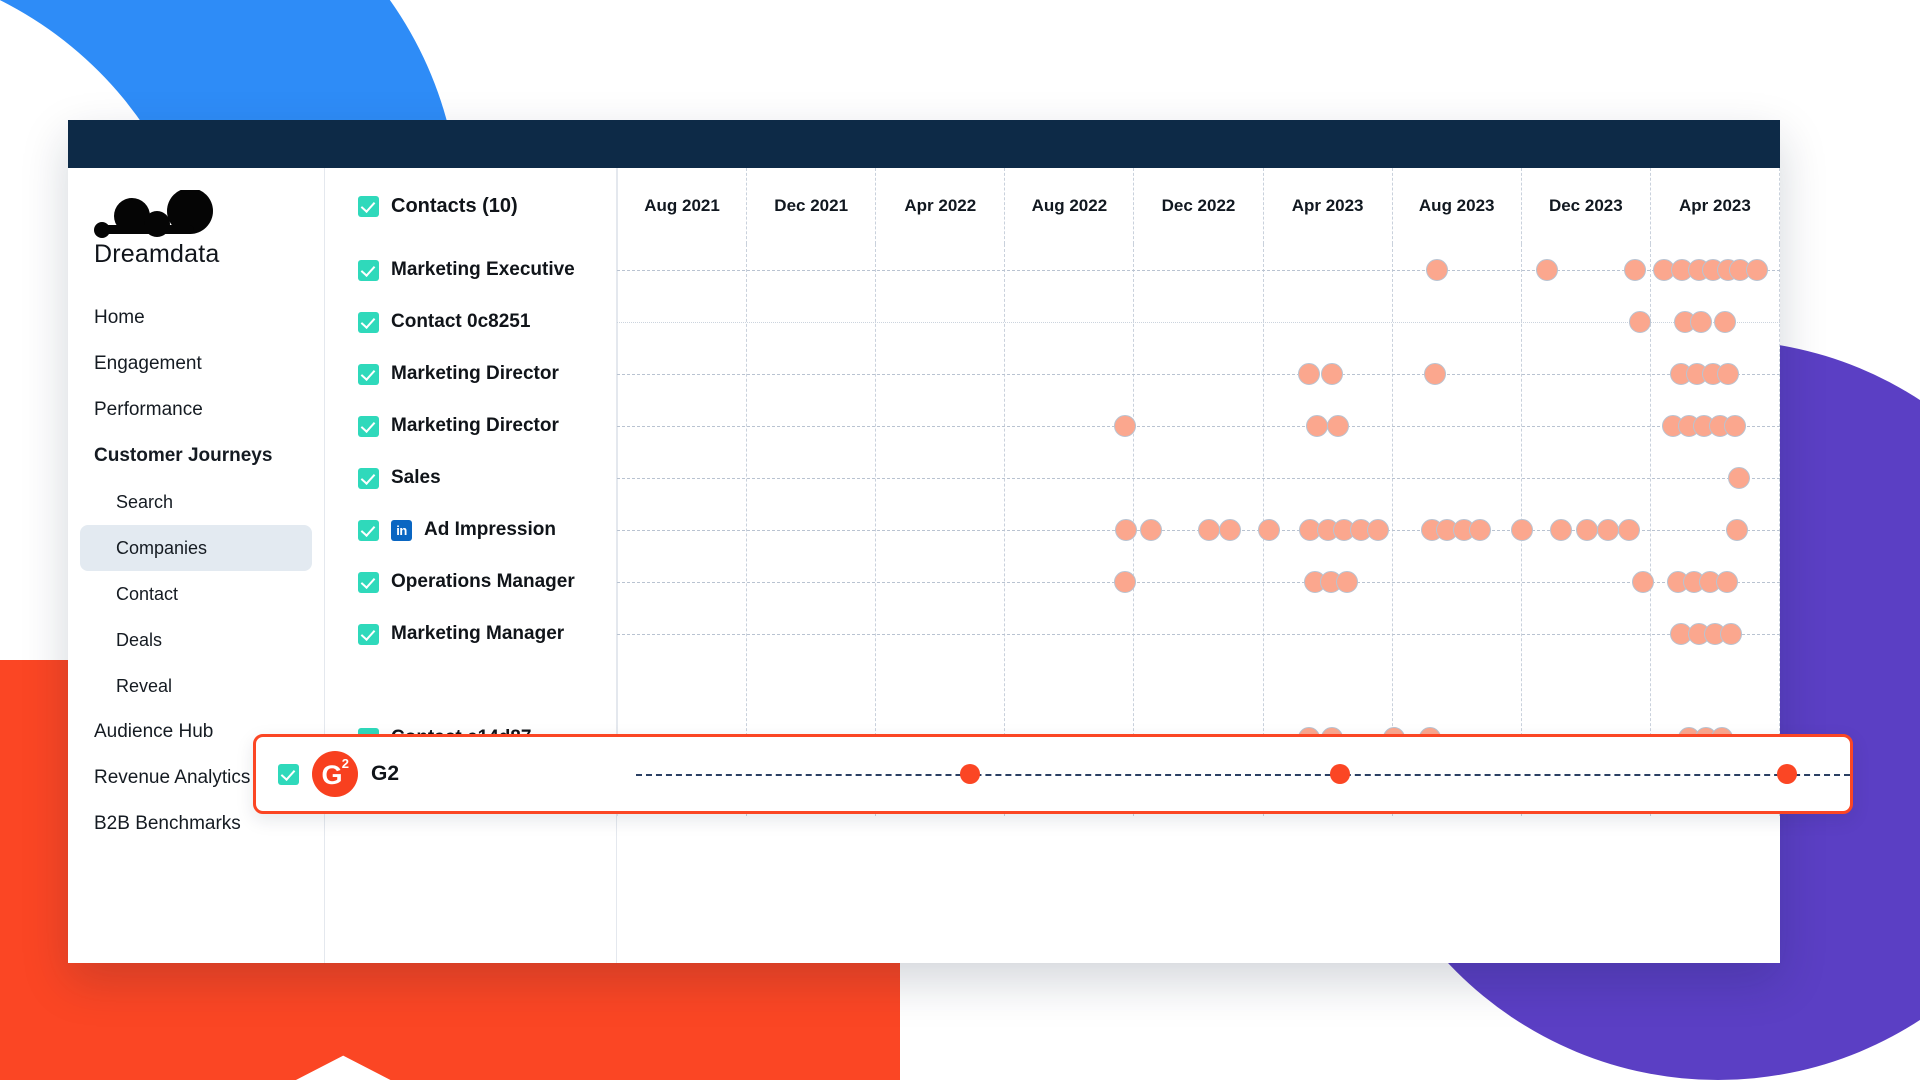  I want to click on sidebar-item-engagement: Engagement, so click(196, 364).